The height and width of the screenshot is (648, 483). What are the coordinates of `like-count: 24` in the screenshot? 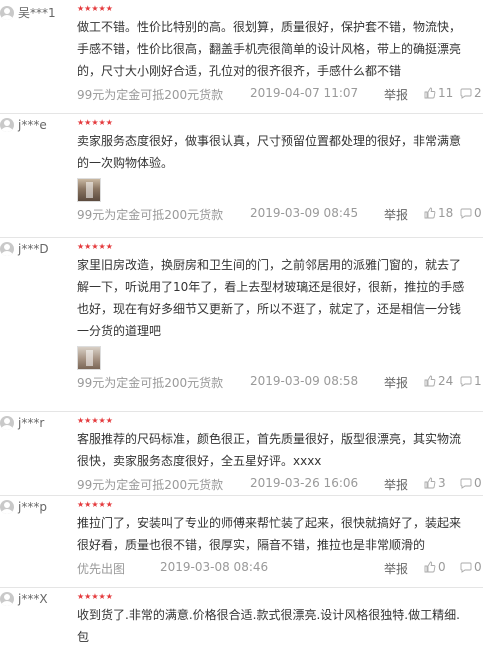 It's located at (446, 381).